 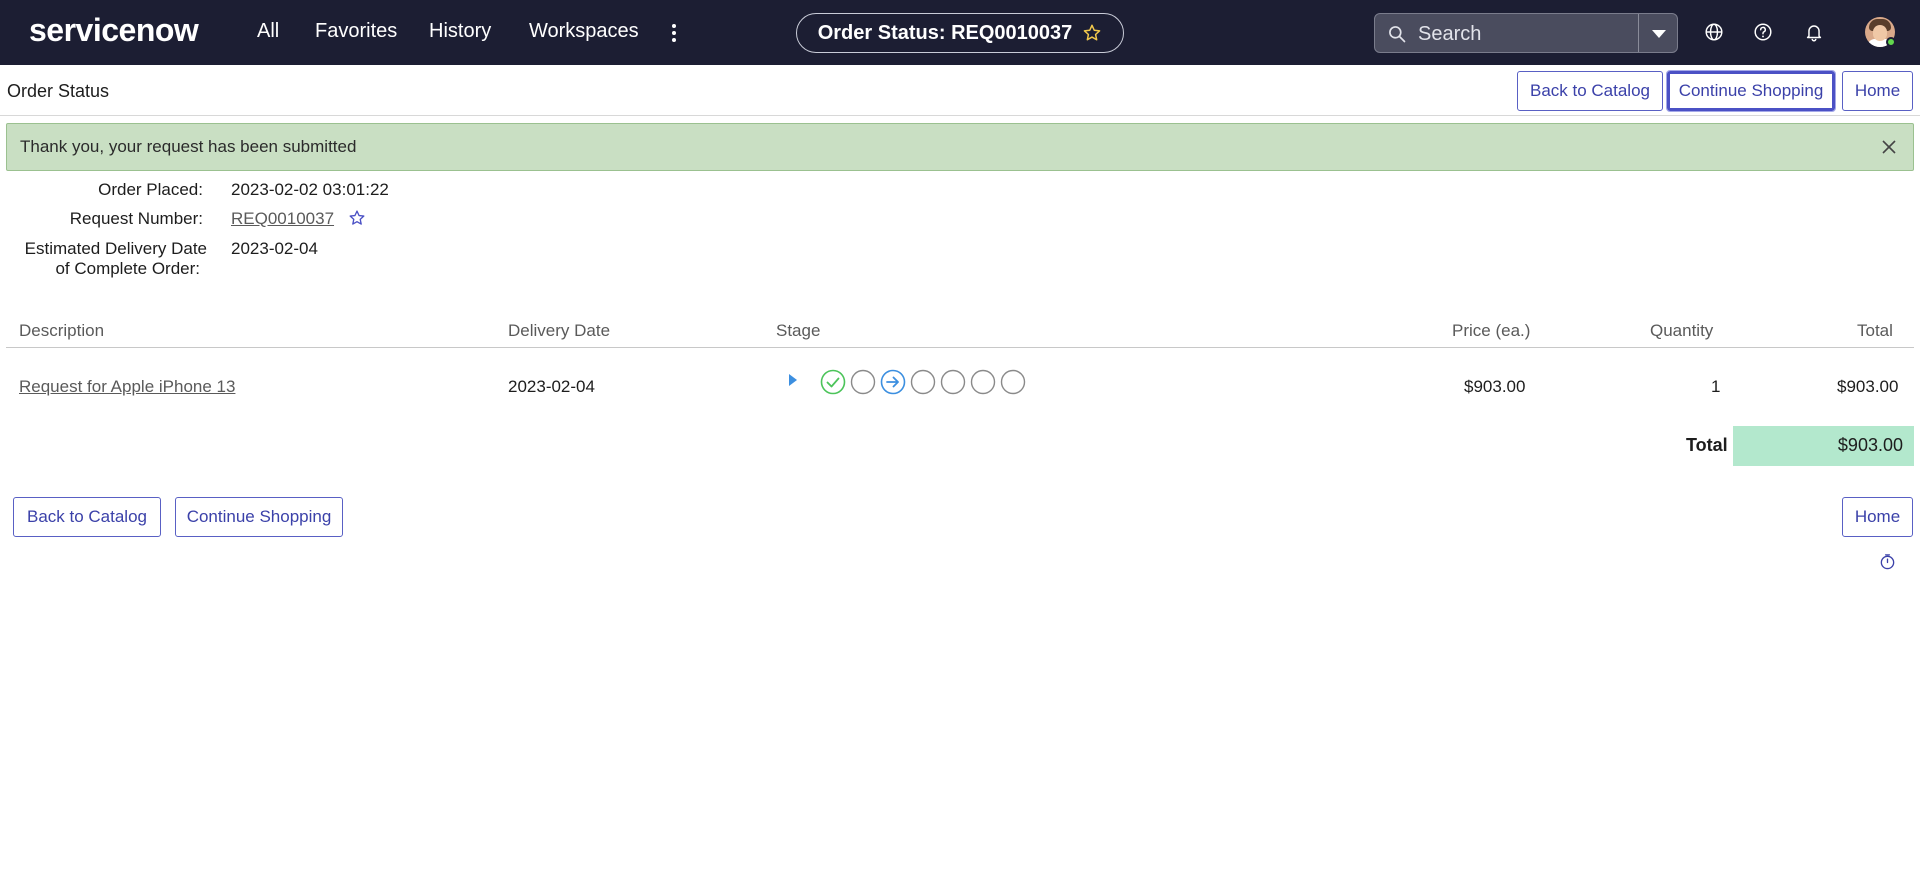 What do you see at coordinates (584, 31) in the screenshot?
I see `nav-workspaces: Workspaces` at bounding box center [584, 31].